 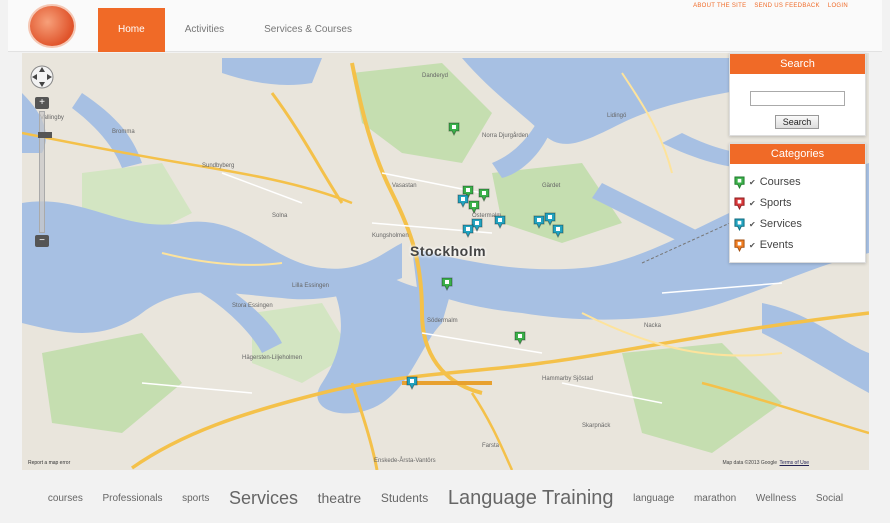 What do you see at coordinates (49, 463) in the screenshot?
I see `report-map-error-link: Report a map error` at bounding box center [49, 463].